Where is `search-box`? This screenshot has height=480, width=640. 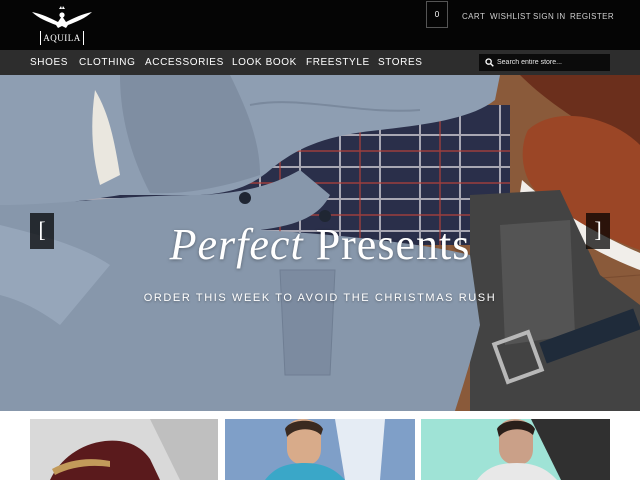 search-box is located at coordinates (544, 62).